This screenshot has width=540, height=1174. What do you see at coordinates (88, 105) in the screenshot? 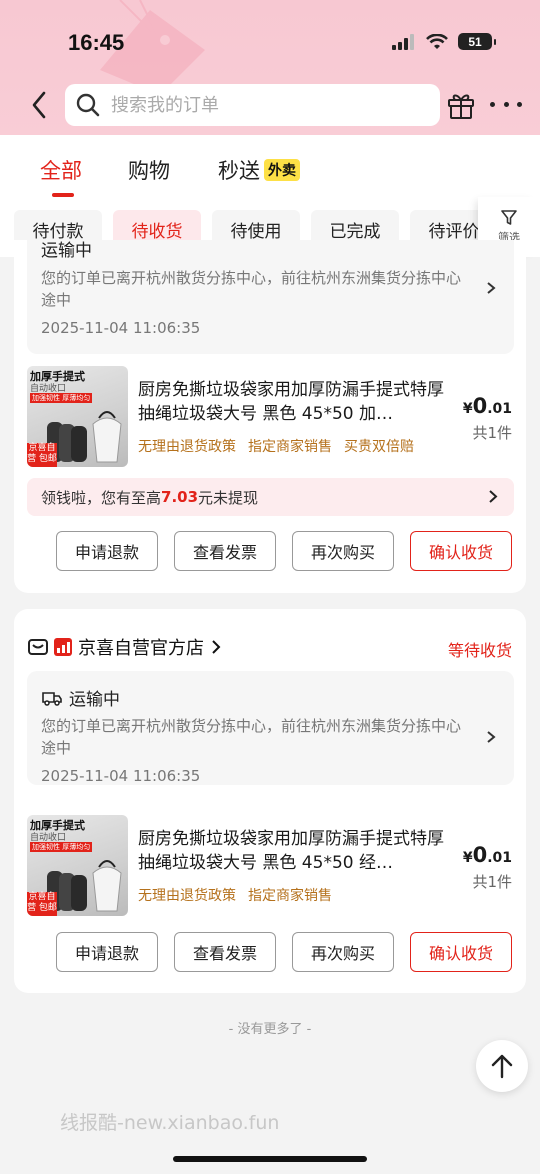
I see `search-icon` at bounding box center [88, 105].